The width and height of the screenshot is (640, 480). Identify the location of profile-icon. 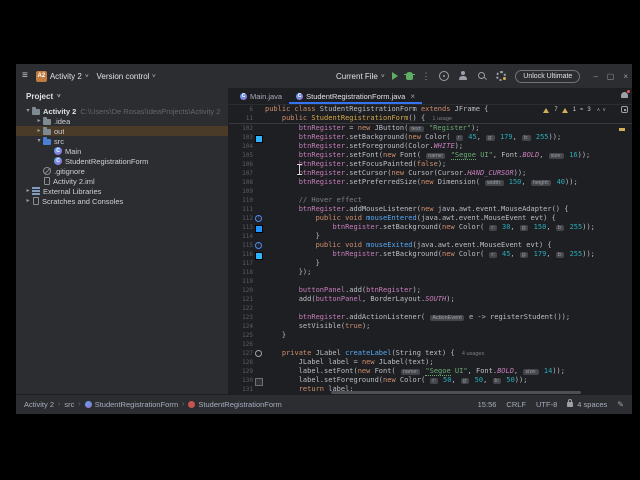
(463, 76).